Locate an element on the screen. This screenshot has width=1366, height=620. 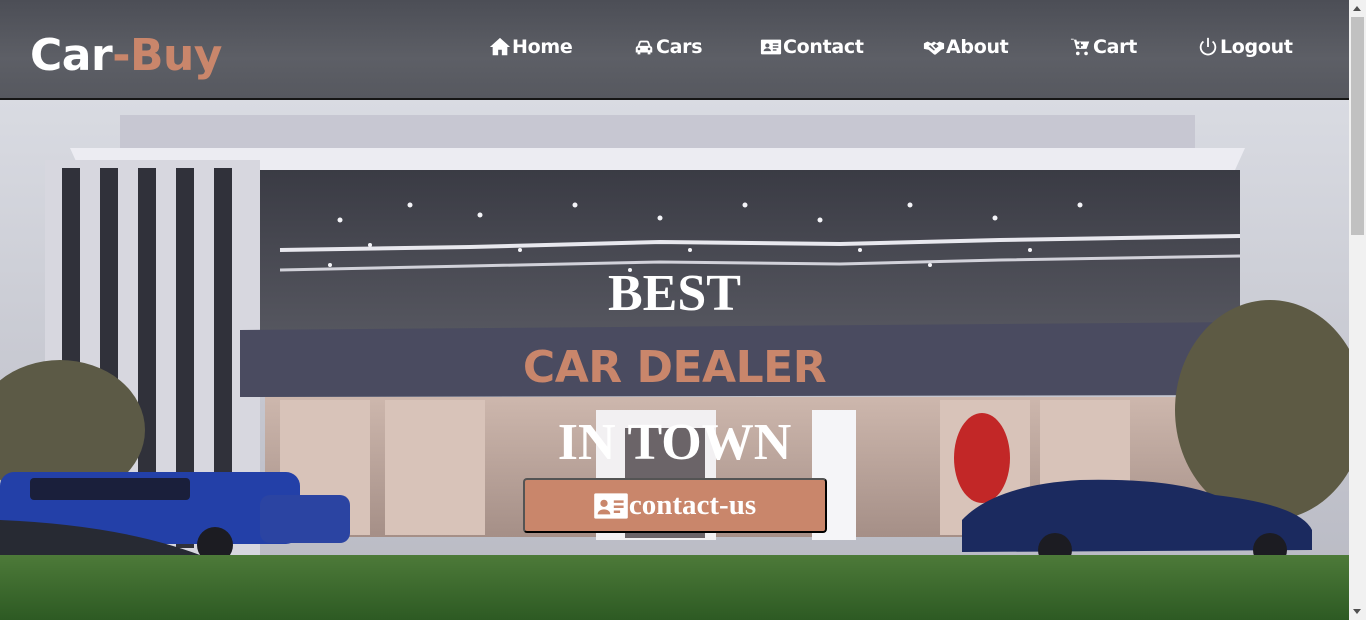
hero-title-best: BEST is located at coordinates (674, 293).